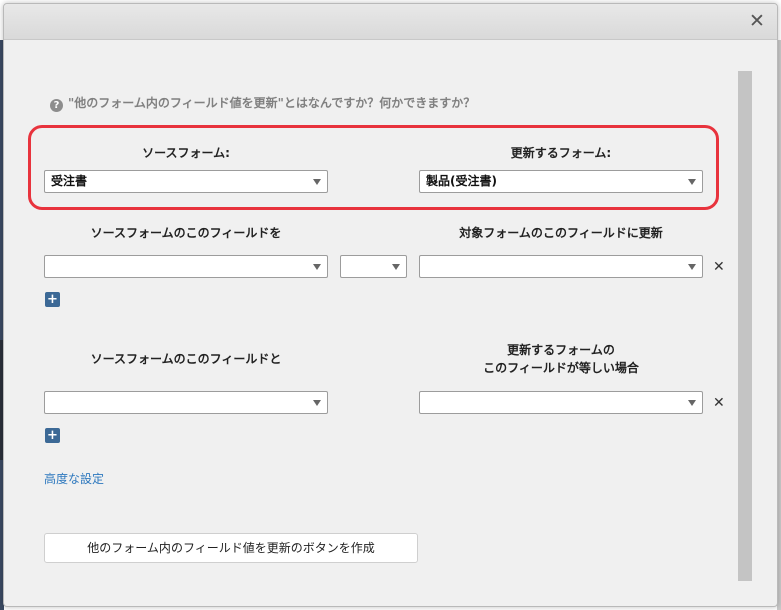 This screenshot has height=610, width=781. I want to click on remove-match-row-icon: ✕, so click(719, 403).